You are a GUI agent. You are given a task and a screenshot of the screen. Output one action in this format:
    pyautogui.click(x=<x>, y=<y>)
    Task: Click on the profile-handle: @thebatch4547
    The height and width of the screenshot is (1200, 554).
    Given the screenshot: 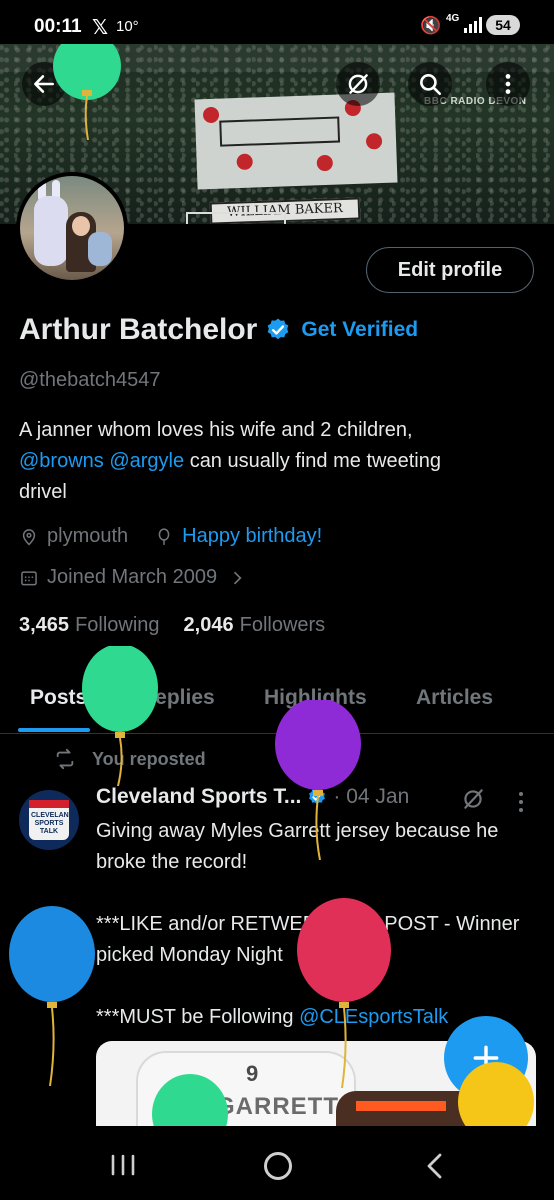 What is the action you would take?
    pyautogui.click(x=90, y=380)
    